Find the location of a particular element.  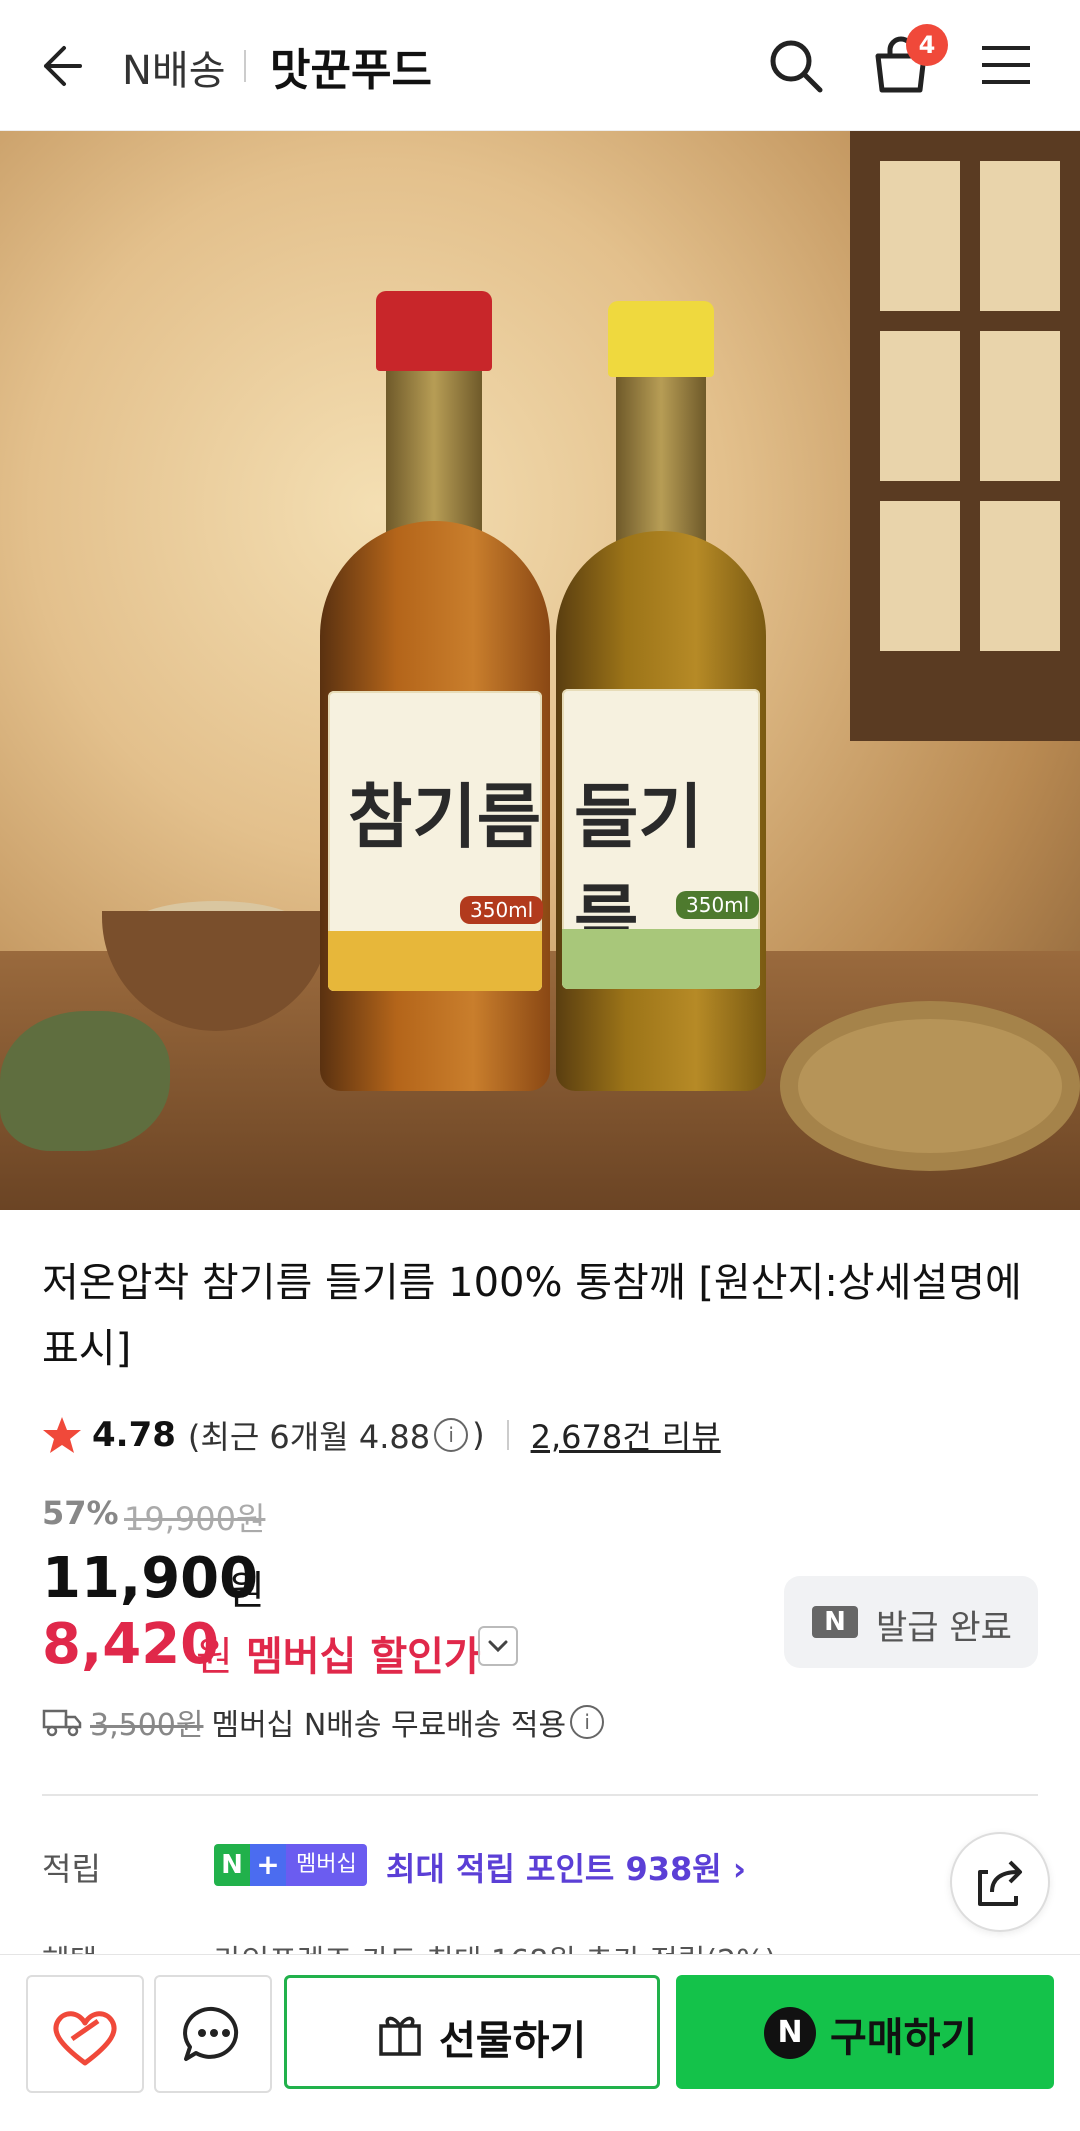

badge-membership: 멤버십 is located at coordinates (326, 1865).